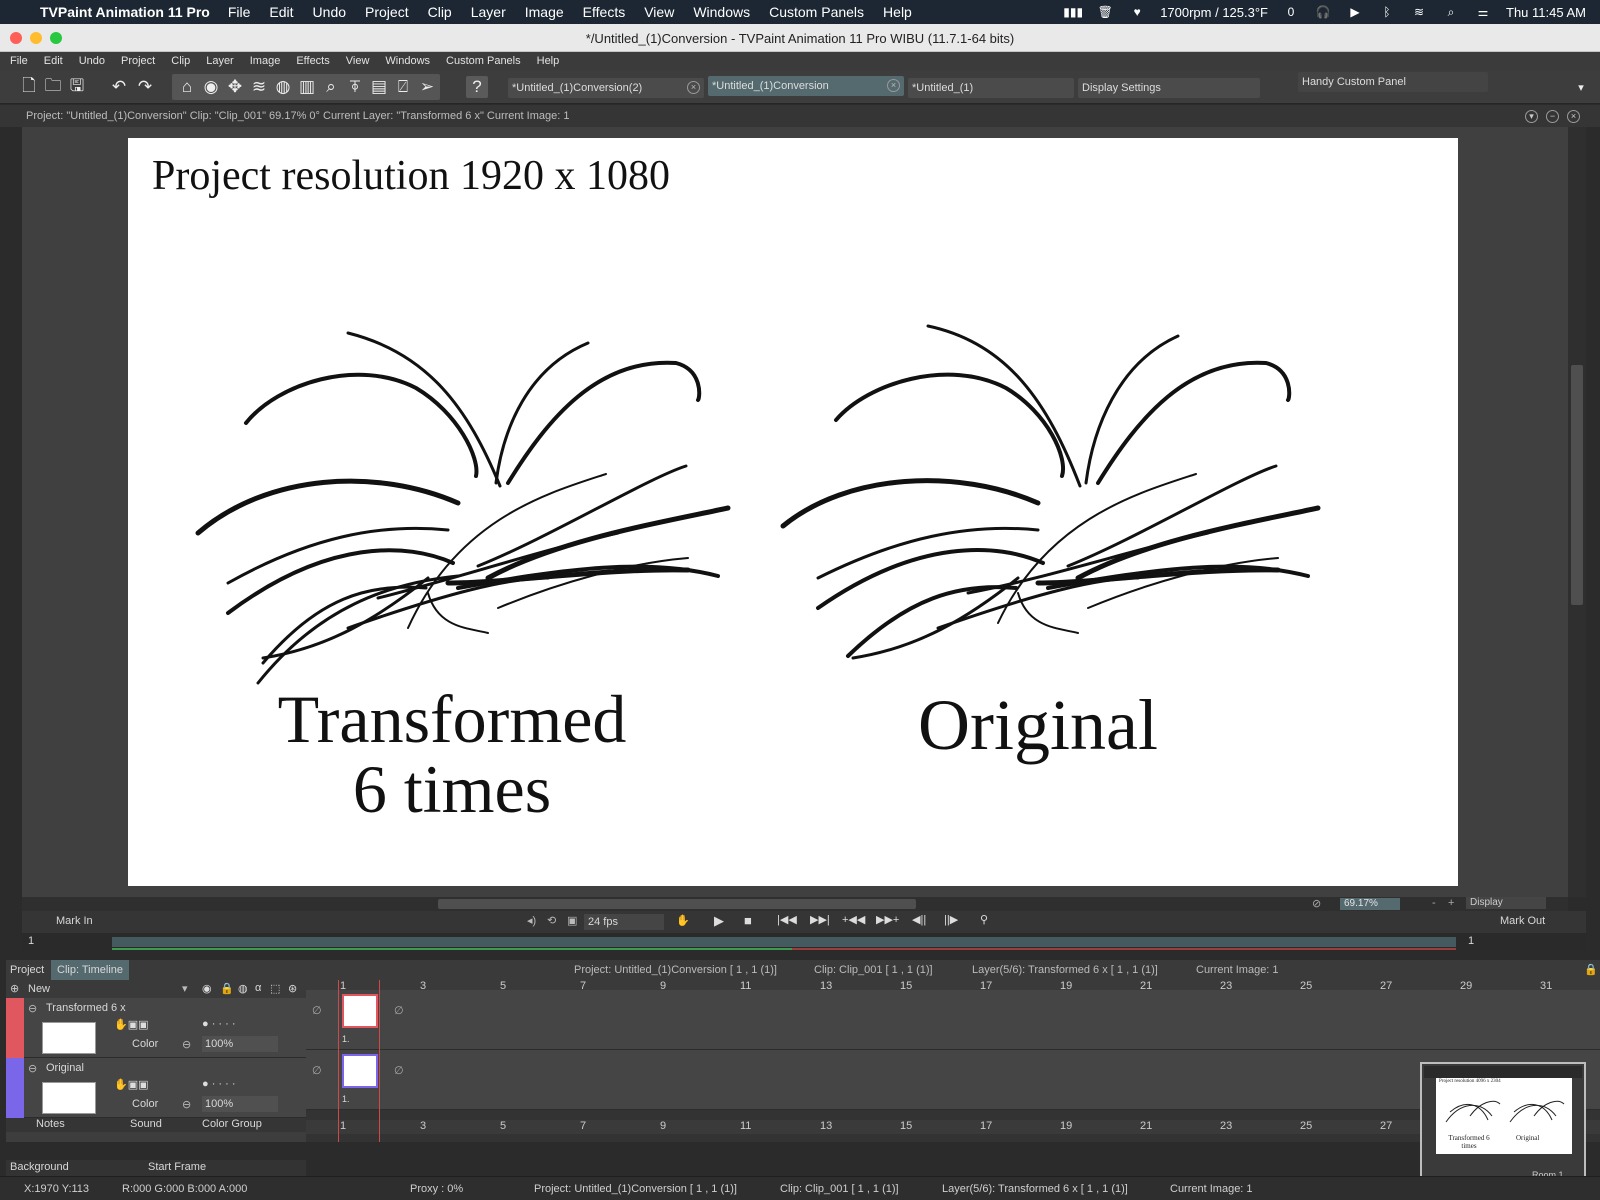 Image resolution: width=1600 pixels, height=1200 pixels. What do you see at coordinates (186, 1104) in the screenshot?
I see `opacity-minus-icon: ⊖` at bounding box center [186, 1104].